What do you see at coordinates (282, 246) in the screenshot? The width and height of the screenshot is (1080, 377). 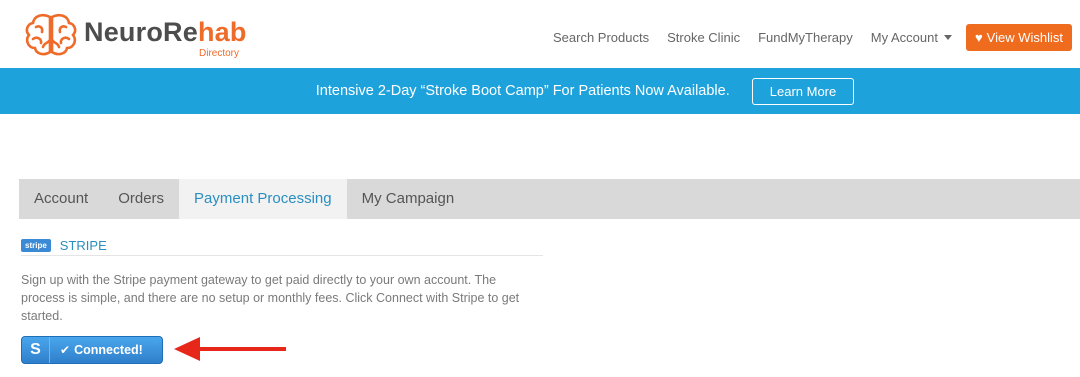 I see `stripe-section-header: stripe STRIPE` at bounding box center [282, 246].